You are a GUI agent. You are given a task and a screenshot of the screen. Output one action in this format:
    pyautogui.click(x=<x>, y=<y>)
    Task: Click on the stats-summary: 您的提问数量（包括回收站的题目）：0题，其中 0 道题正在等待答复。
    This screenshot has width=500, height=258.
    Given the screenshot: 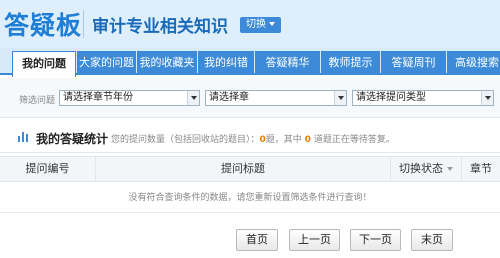 What is the action you would take?
    pyautogui.click(x=253, y=138)
    